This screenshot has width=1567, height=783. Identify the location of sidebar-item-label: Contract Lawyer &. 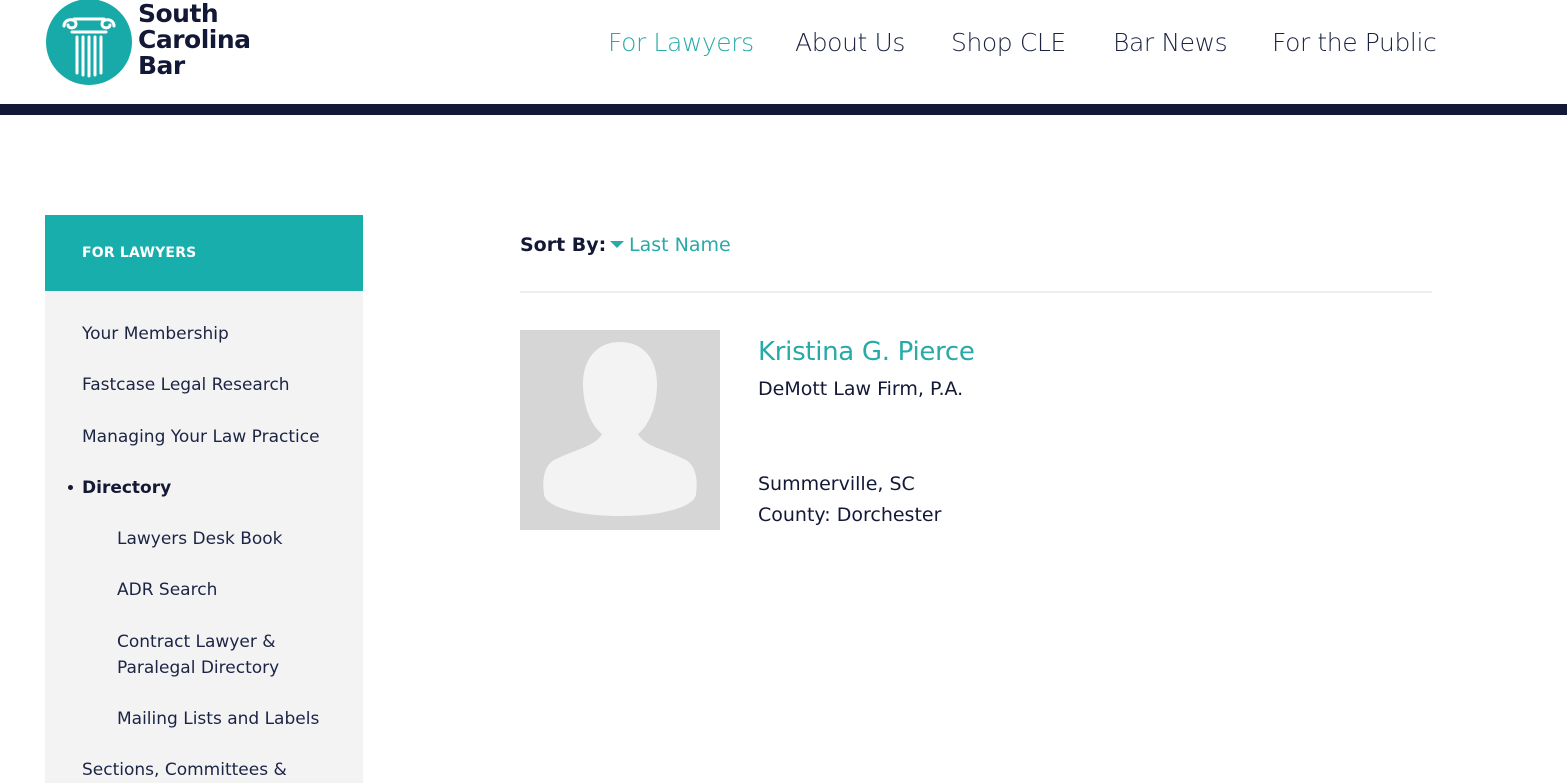
(196, 642).